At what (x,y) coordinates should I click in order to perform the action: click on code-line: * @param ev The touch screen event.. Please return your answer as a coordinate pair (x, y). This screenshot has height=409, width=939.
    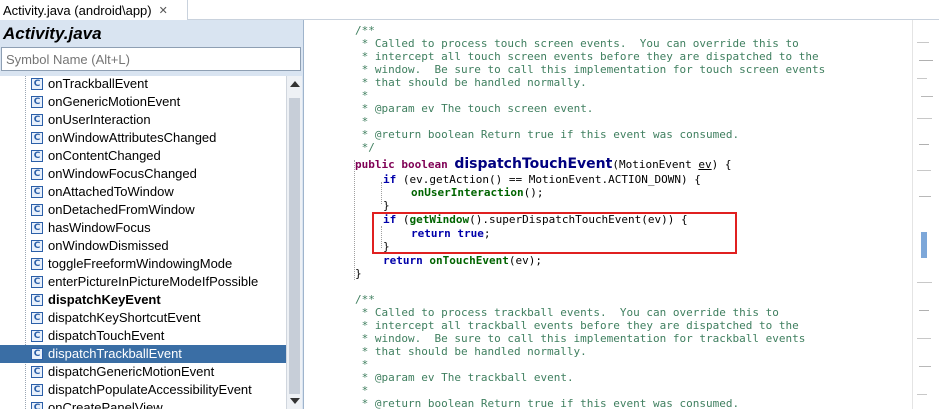
    Looking at the image, I should click on (474, 108).